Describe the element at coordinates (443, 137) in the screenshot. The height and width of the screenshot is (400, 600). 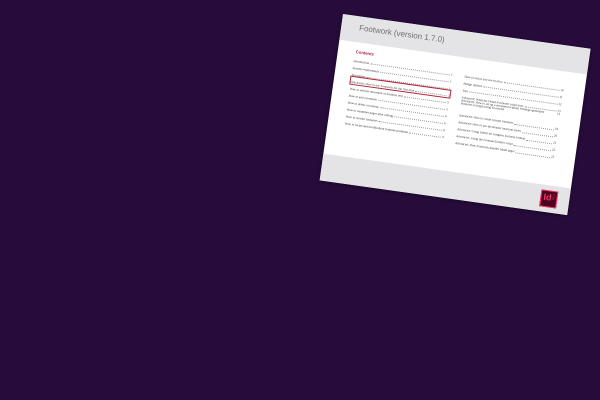
I see `toc-page-number: 9` at that location.